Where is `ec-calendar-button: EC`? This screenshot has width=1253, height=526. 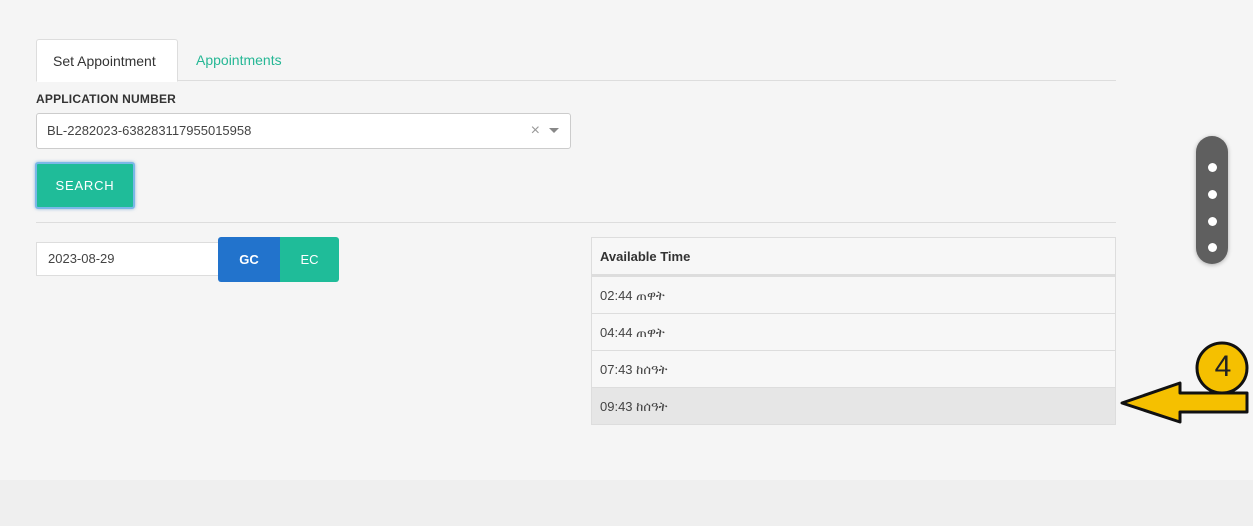
ec-calendar-button: EC is located at coordinates (309, 259).